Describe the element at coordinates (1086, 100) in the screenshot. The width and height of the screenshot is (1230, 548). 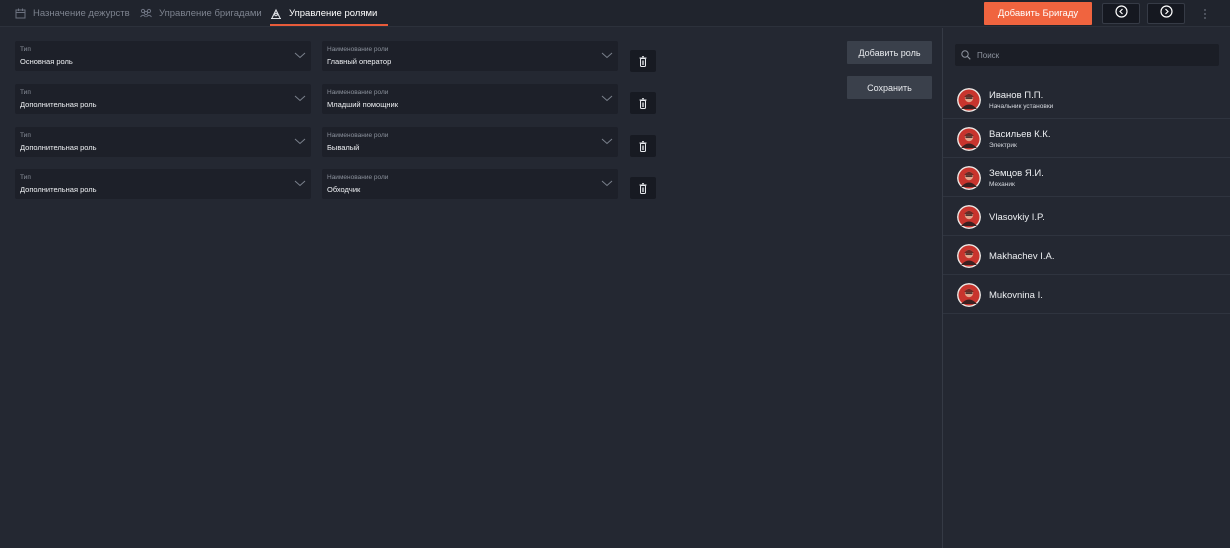
I see `person-list-item: Иванов П.П. Начальник установки` at that location.